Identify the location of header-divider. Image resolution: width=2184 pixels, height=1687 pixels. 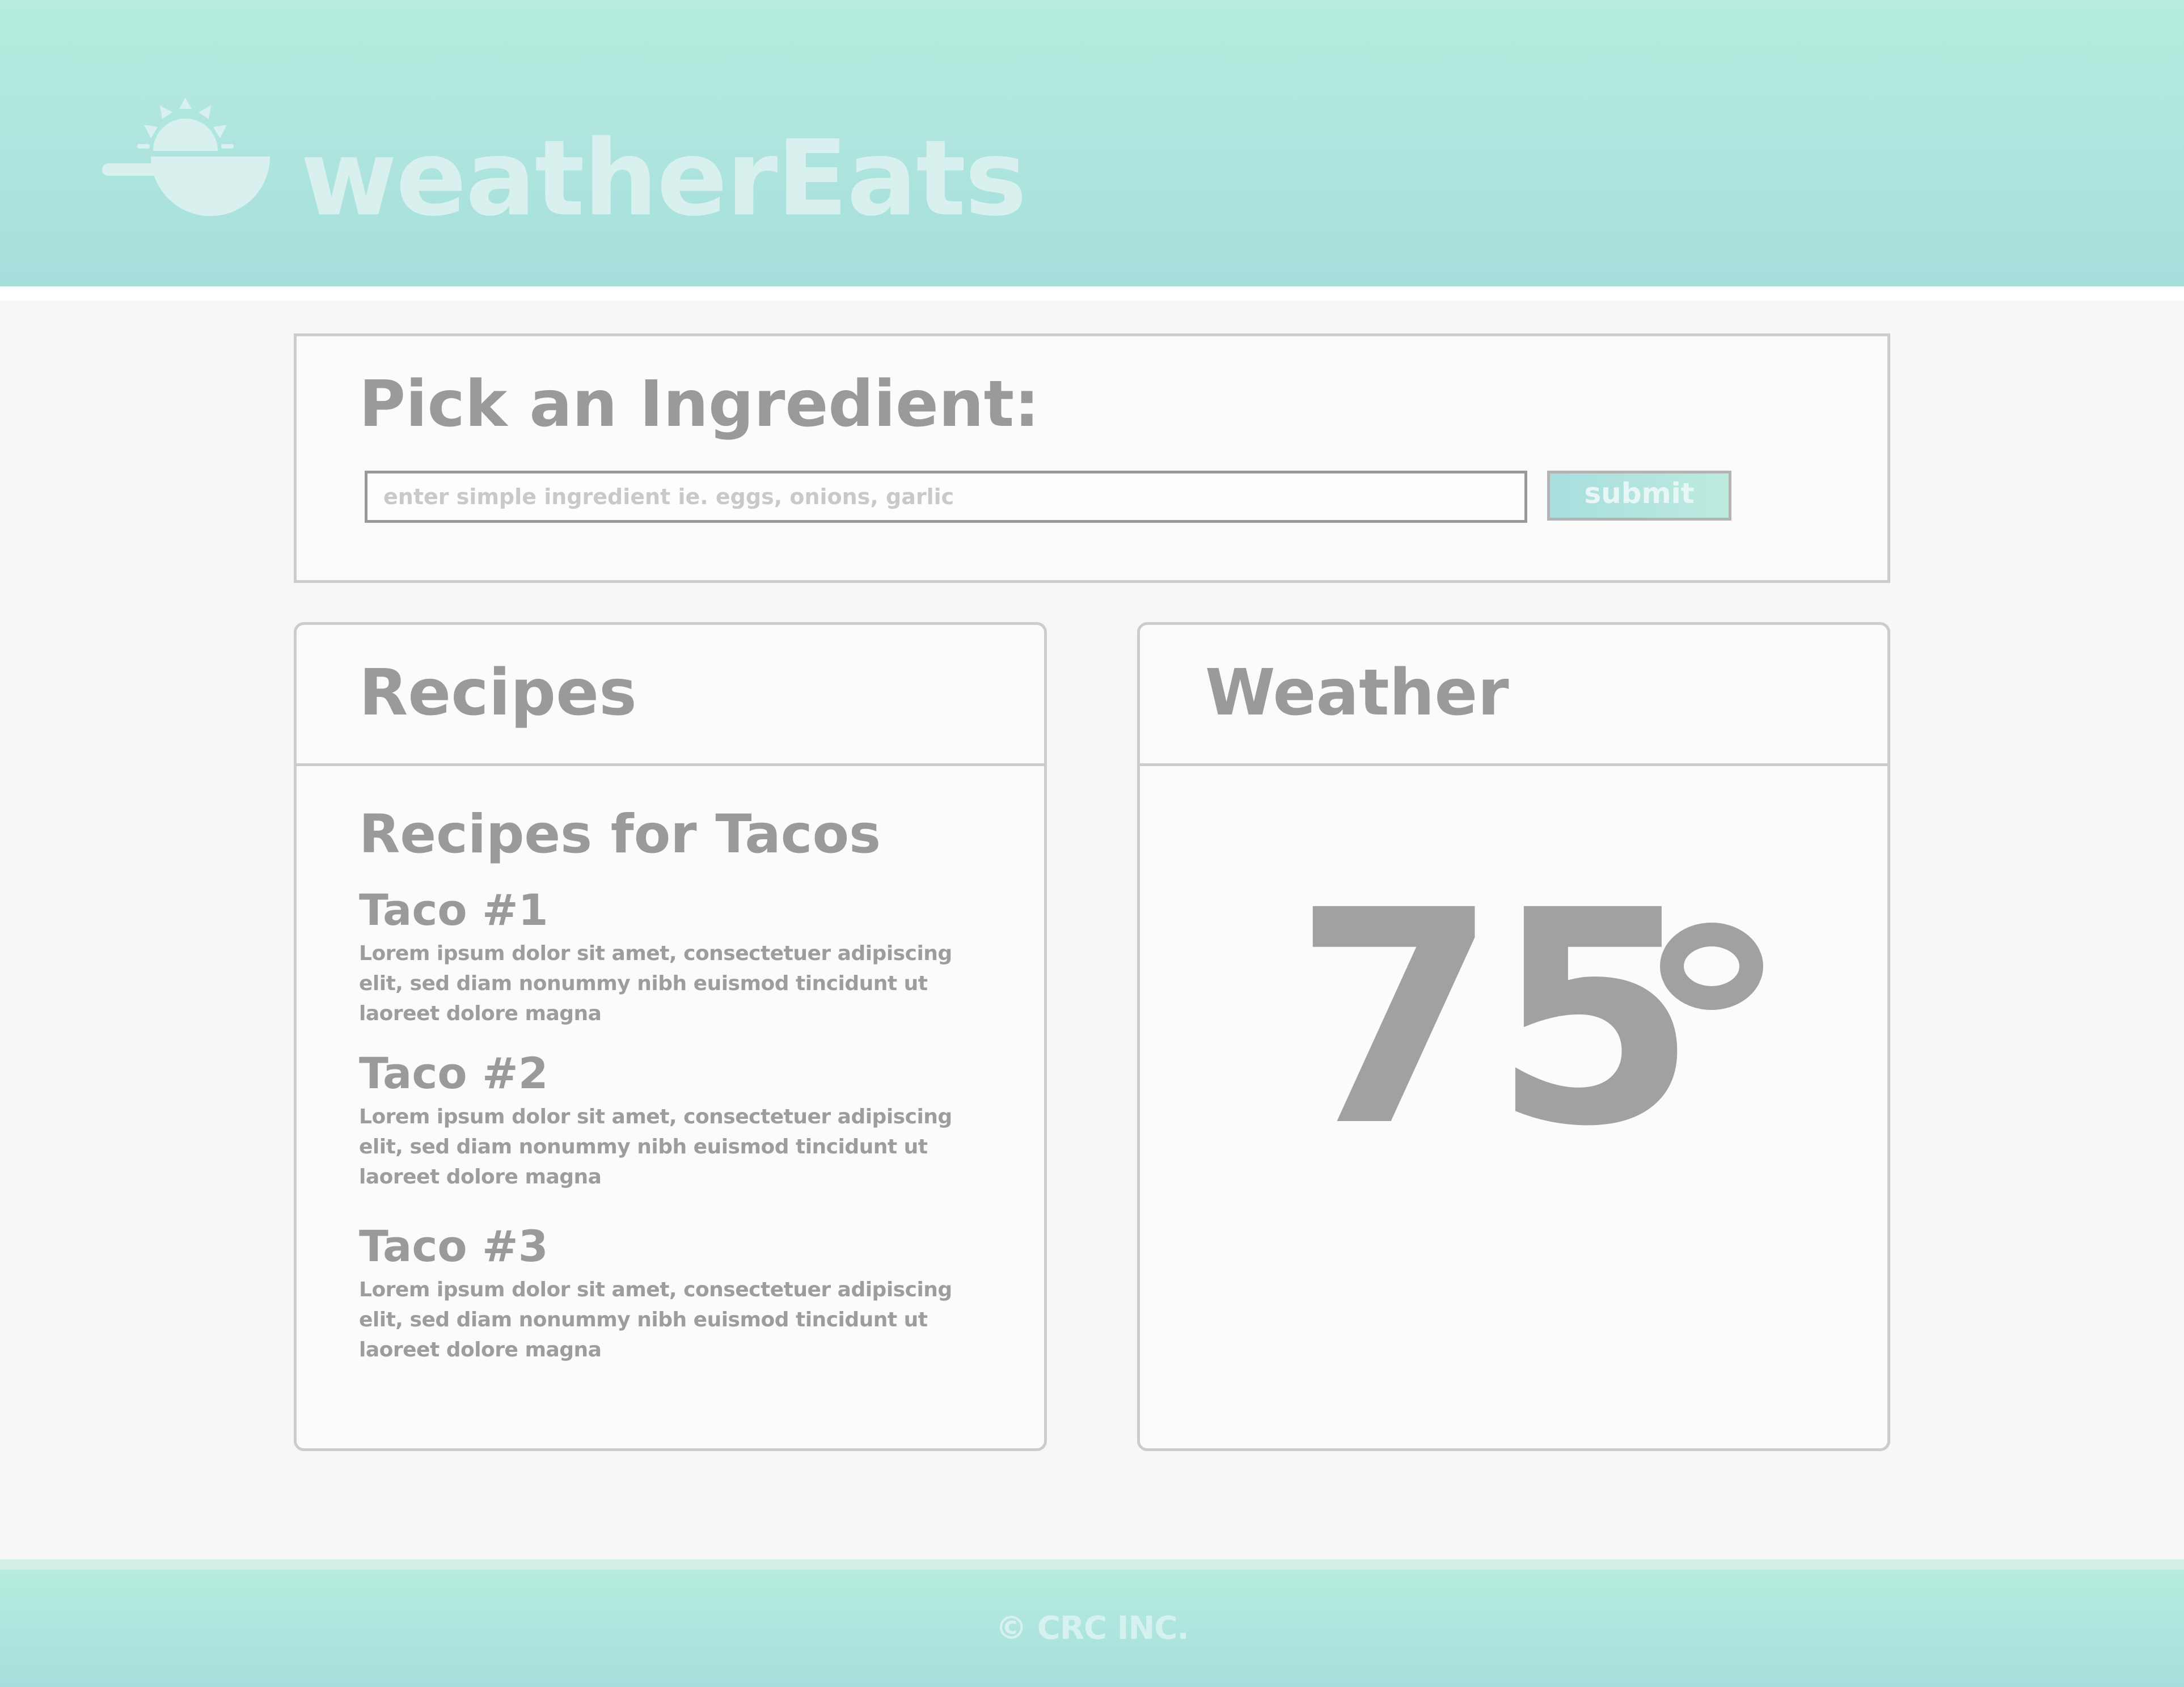
(1092, 293).